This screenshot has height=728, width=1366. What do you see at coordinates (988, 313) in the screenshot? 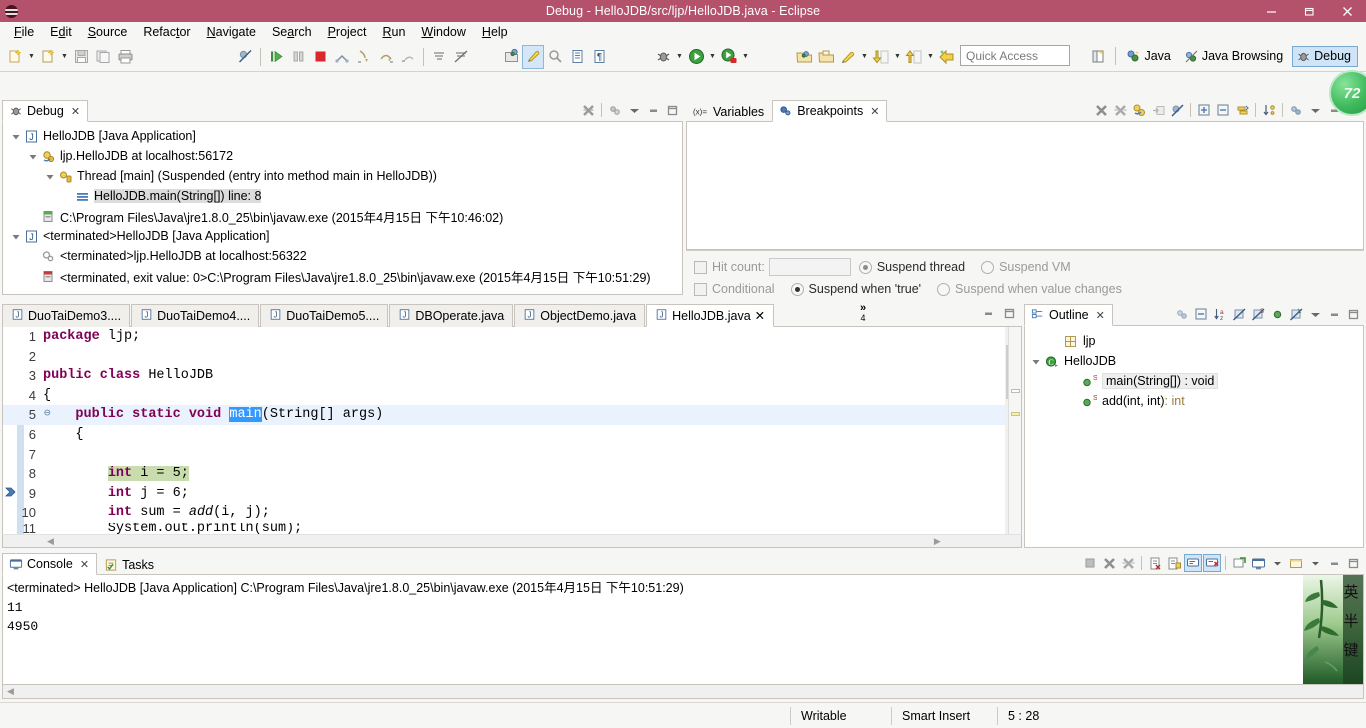
I see `minimize-editor-icon` at bounding box center [988, 313].